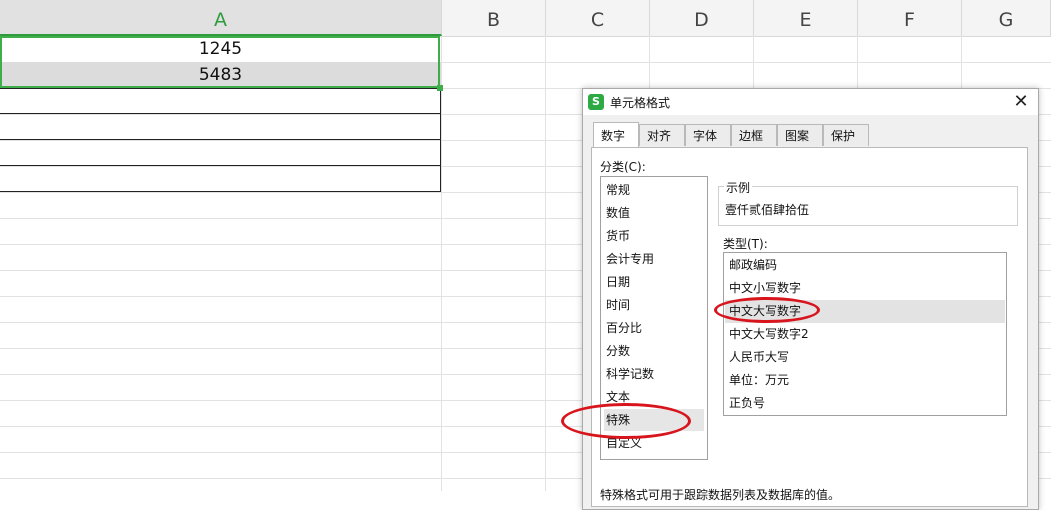 This screenshot has height=510, width=1051. What do you see at coordinates (616, 135) in the screenshot?
I see `tab-number: 数字` at bounding box center [616, 135].